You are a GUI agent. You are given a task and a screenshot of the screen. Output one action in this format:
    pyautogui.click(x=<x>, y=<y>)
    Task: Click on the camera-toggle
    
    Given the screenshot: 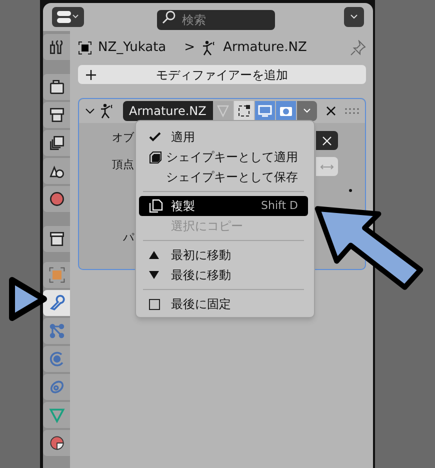 What is the action you would take?
    pyautogui.click(x=286, y=111)
    